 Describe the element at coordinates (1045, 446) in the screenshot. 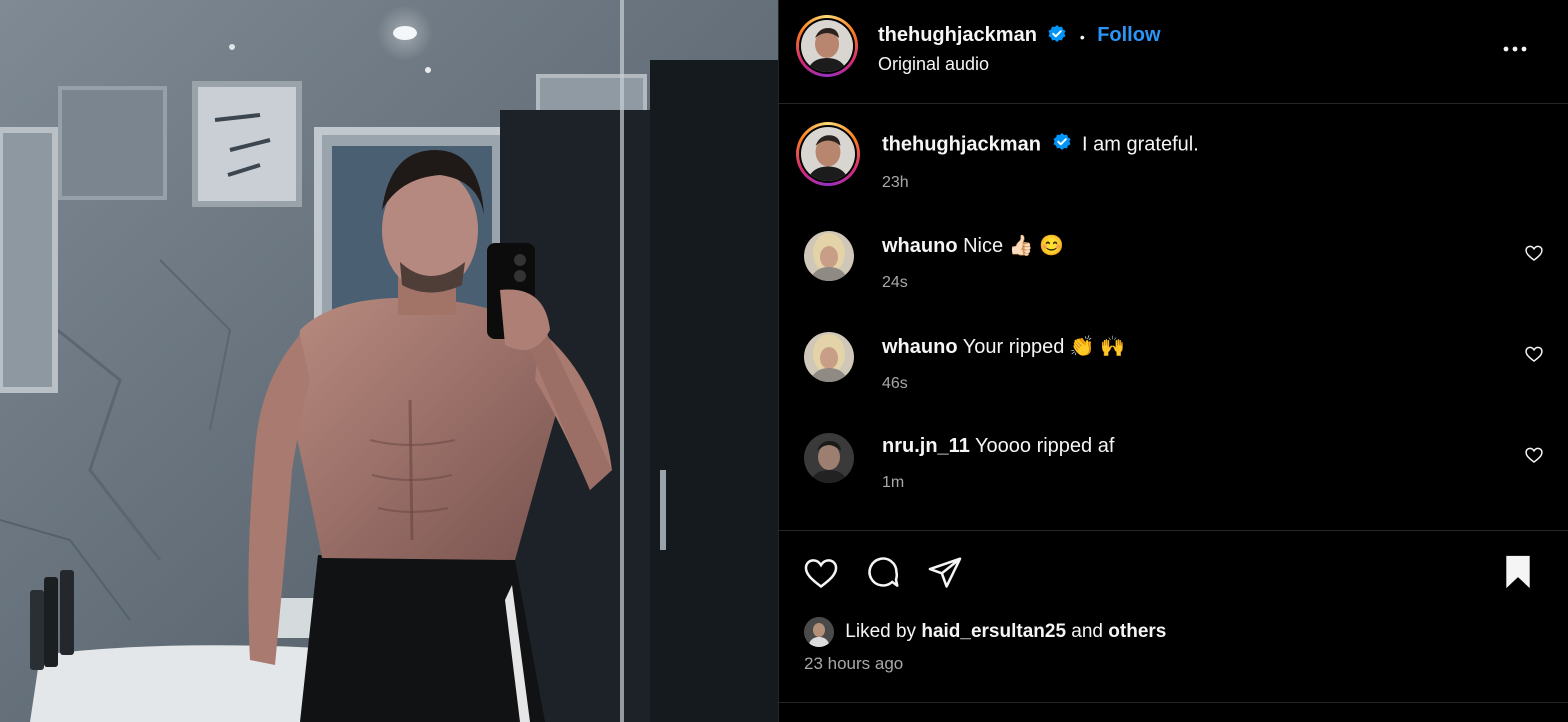

I see `comment-text: Yoooo ripped af` at that location.